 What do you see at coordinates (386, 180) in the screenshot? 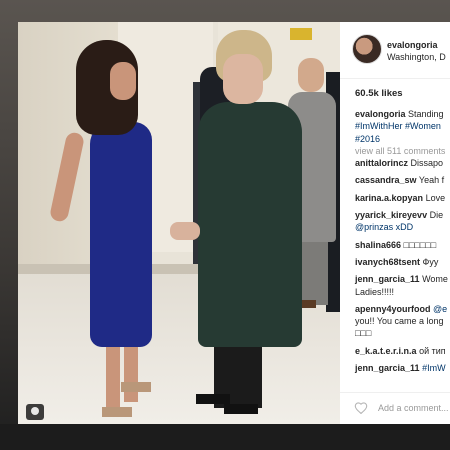
I see `comment-username: cassandra_sw` at bounding box center [386, 180].